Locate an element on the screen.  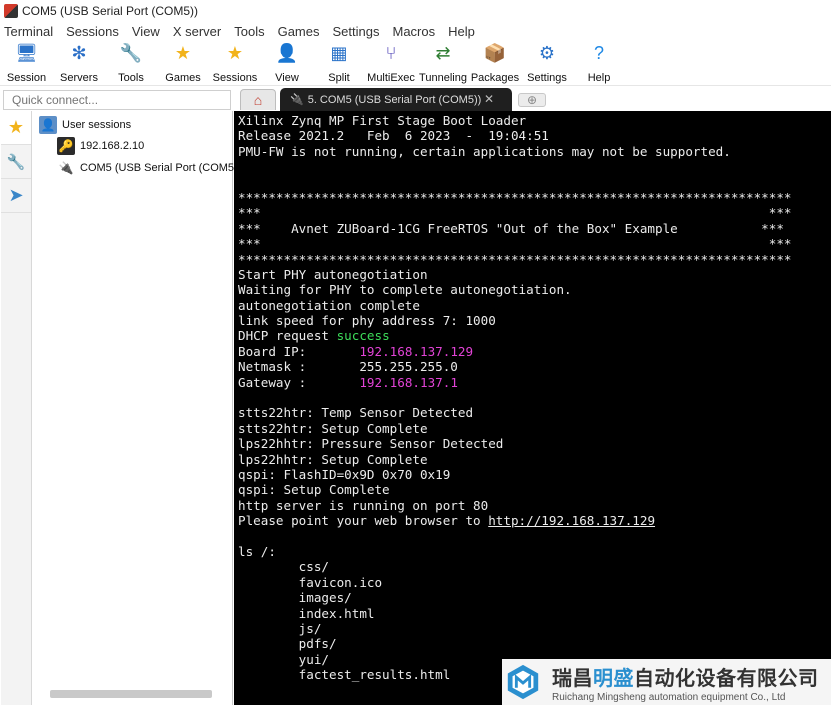
window-title: COM5 (USB Serial Port (COM5)) is located at coordinates (110, 11).